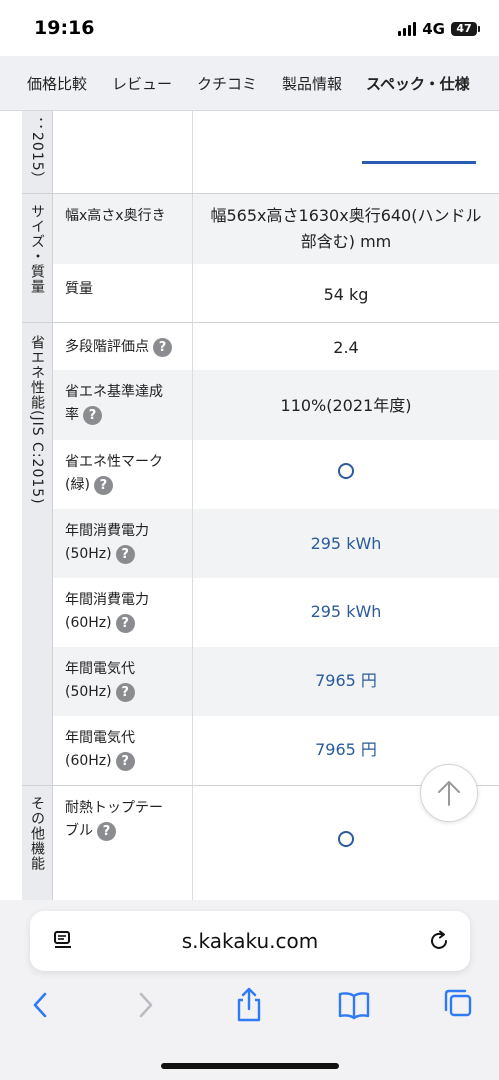  What do you see at coordinates (100, 681) in the screenshot?
I see `spec-label: 年間電気代(50Hz)?` at bounding box center [100, 681].